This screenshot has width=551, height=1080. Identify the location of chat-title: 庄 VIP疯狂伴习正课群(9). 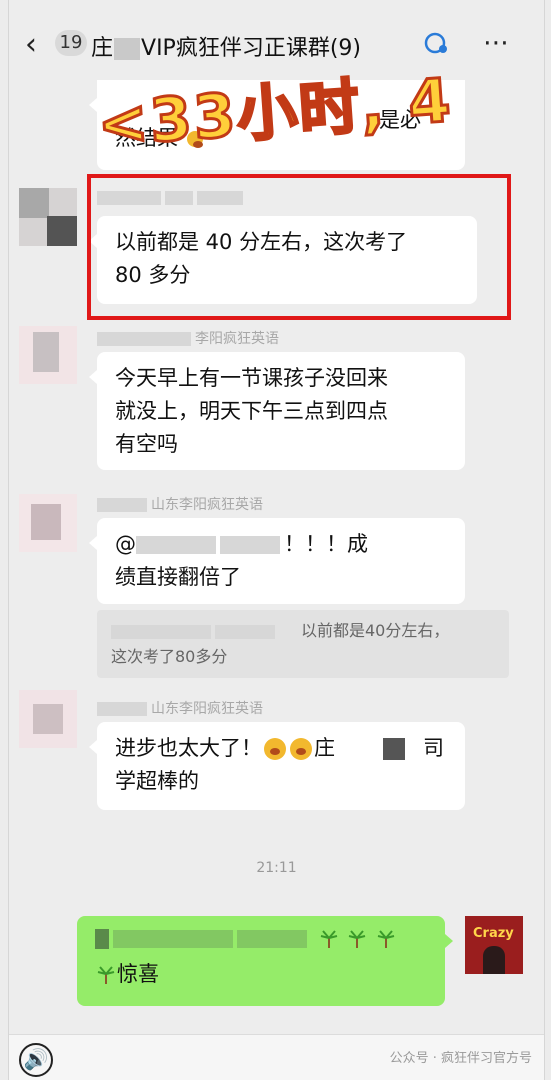
(226, 46).